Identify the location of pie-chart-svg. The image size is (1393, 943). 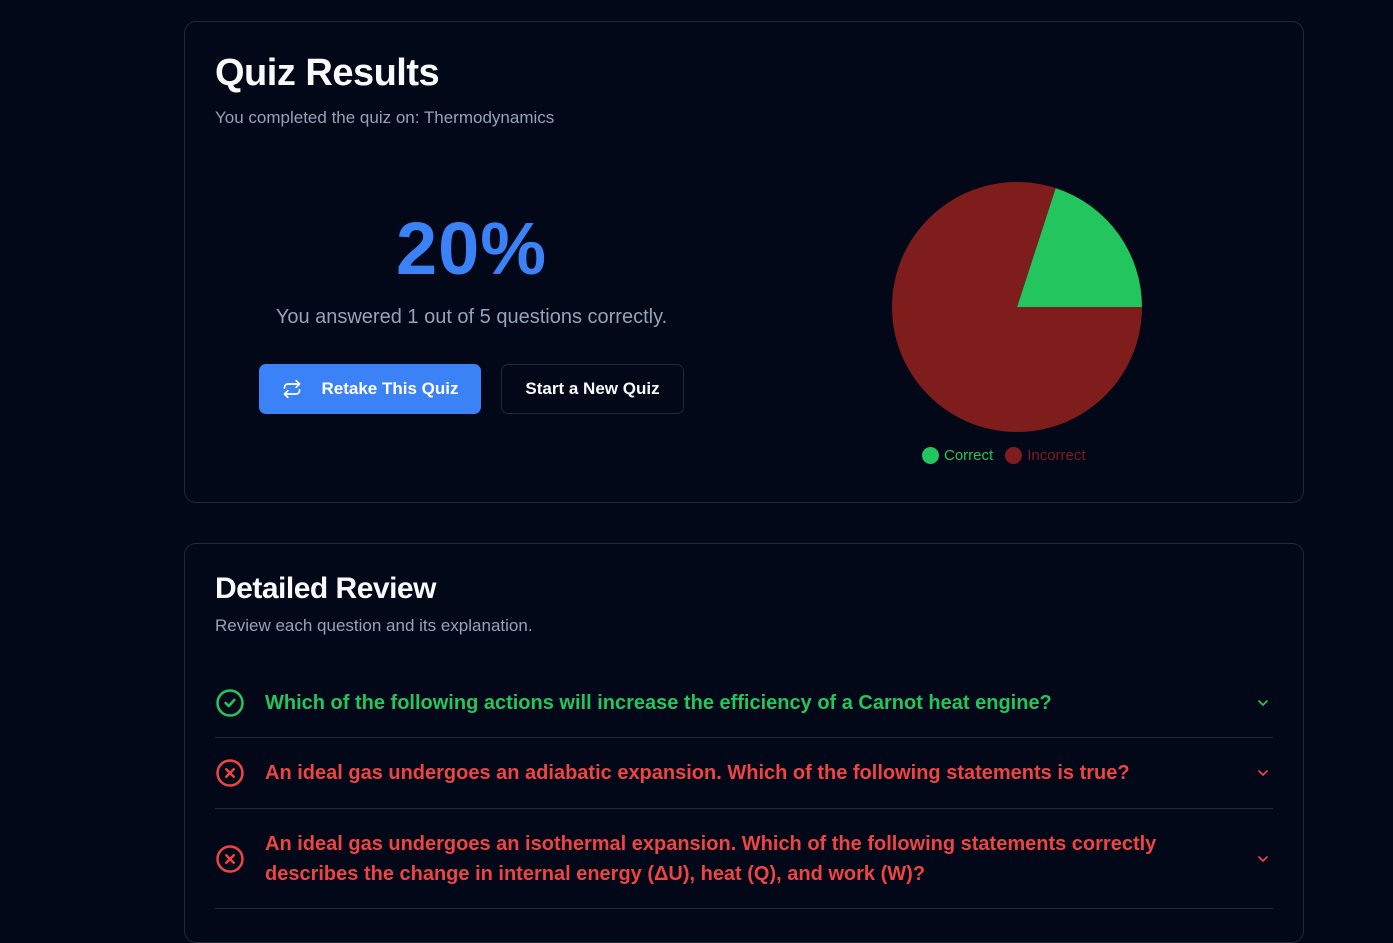
(1017, 307).